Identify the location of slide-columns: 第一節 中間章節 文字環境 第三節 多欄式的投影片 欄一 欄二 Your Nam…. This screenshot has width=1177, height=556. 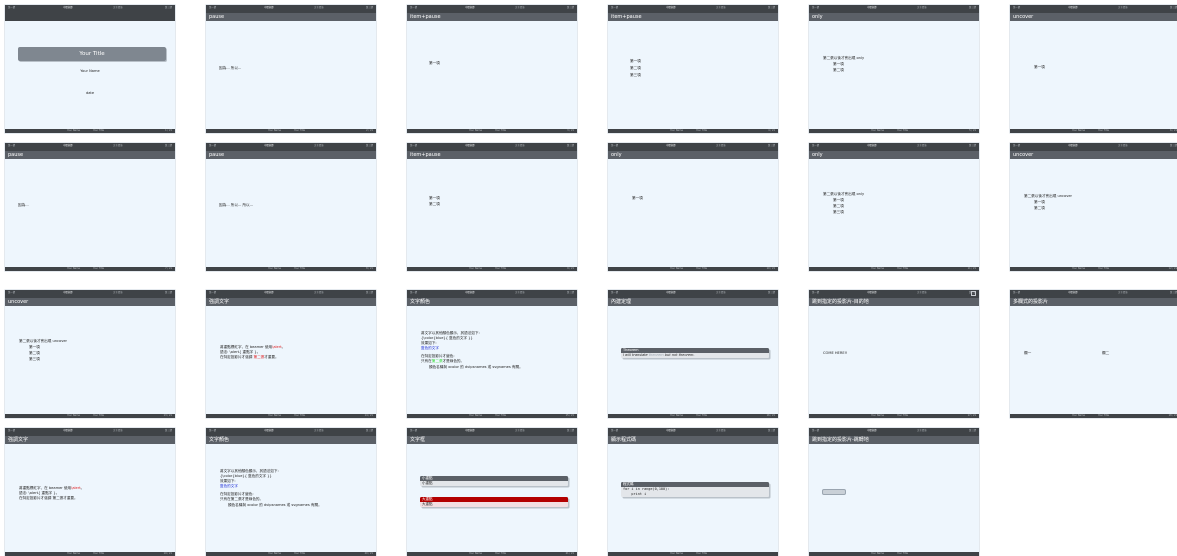
(1093, 354).